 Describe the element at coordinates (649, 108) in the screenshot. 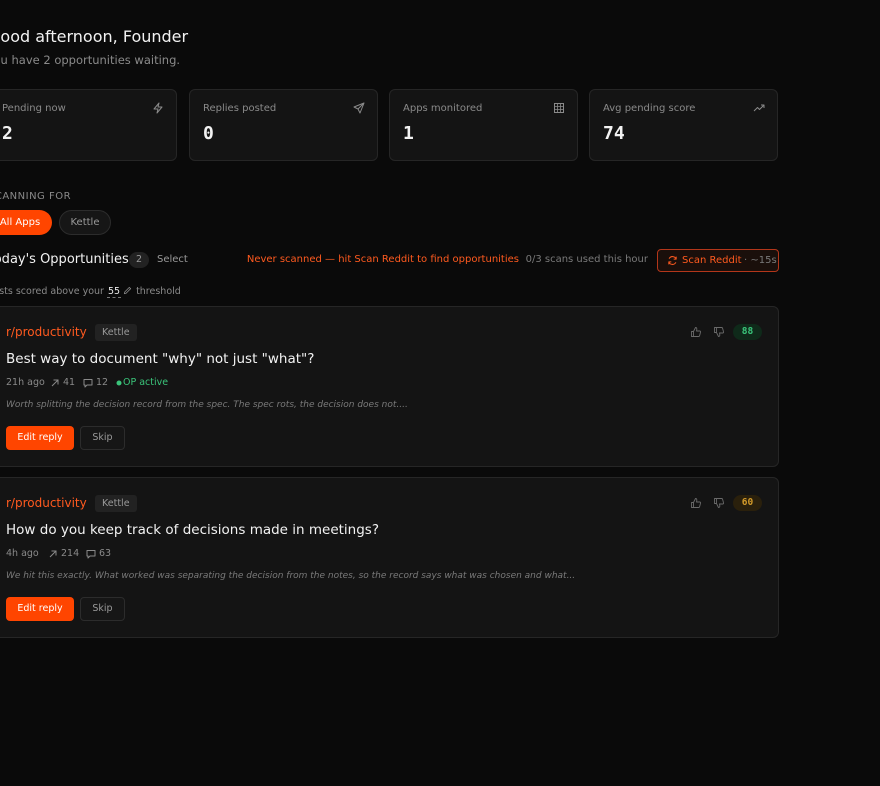

I see `stat-label: Avg pending score` at that location.